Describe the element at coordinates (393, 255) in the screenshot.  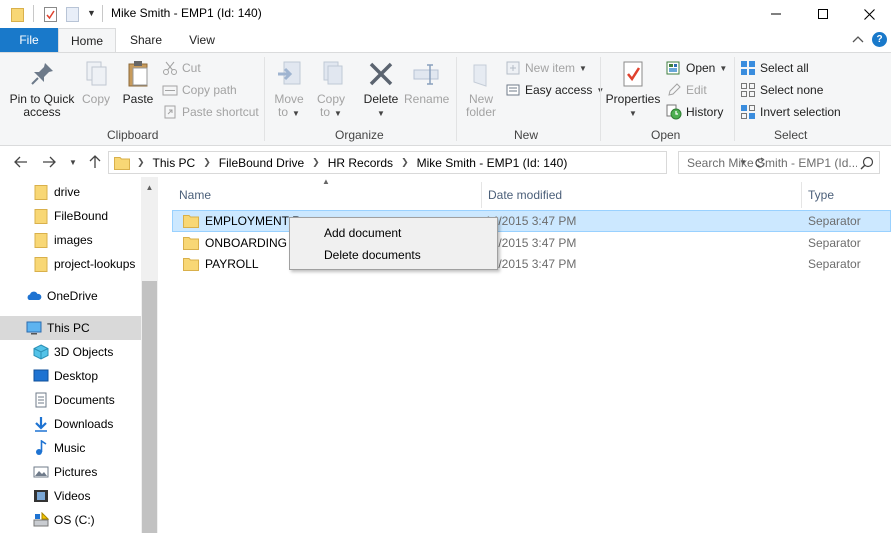
I see `context-menu-delete-documents: Delete documents` at that location.